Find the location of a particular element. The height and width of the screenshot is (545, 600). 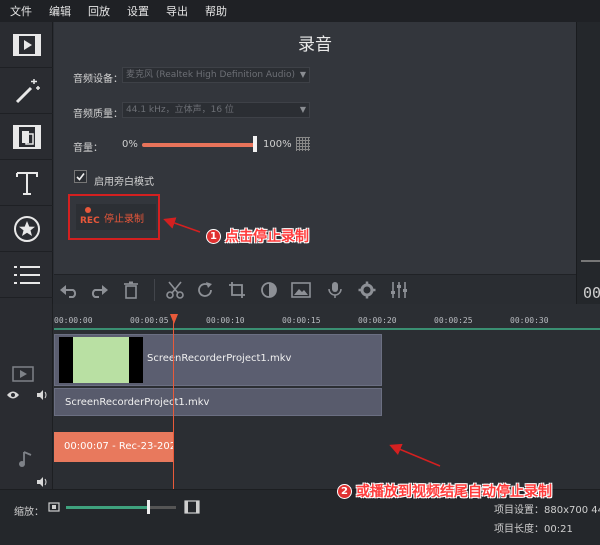

film-icon is located at coordinates (26, 44).